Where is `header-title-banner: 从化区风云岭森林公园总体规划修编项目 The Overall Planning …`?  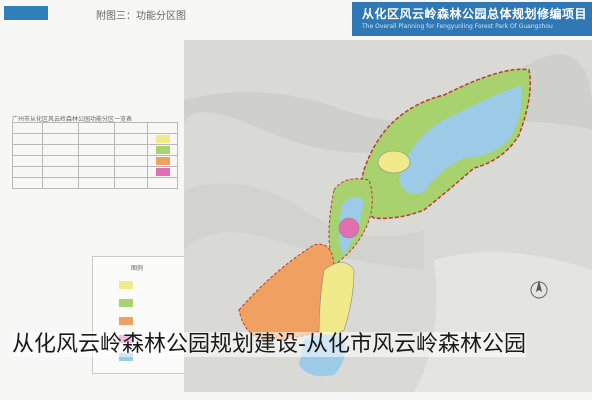
header-title-banner: 从化区风云岭森林公园总体规划修编项目 The Overall Planning … is located at coordinates (472, 19).